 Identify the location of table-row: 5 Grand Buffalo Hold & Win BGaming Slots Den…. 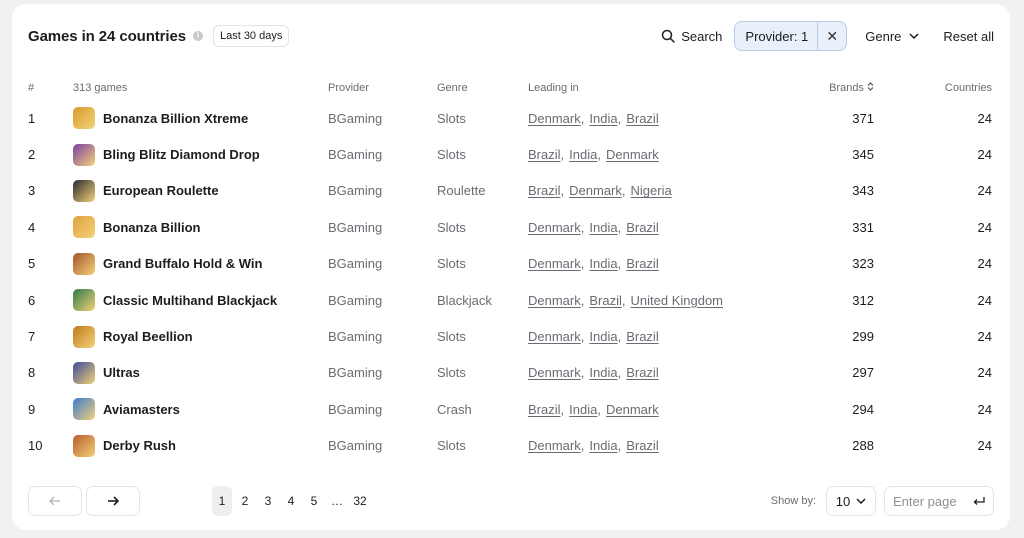
(510, 264).